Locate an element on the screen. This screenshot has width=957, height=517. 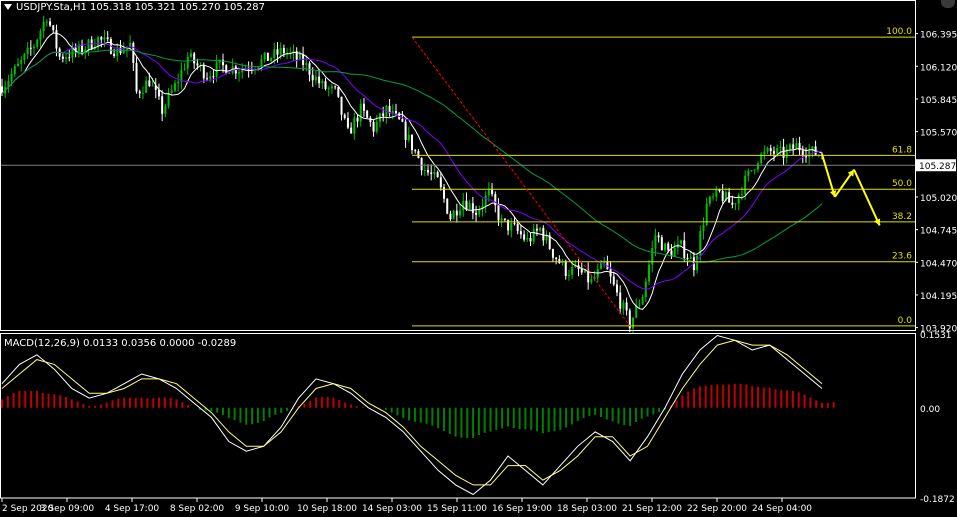
trendline is located at coordinates (521, 181).